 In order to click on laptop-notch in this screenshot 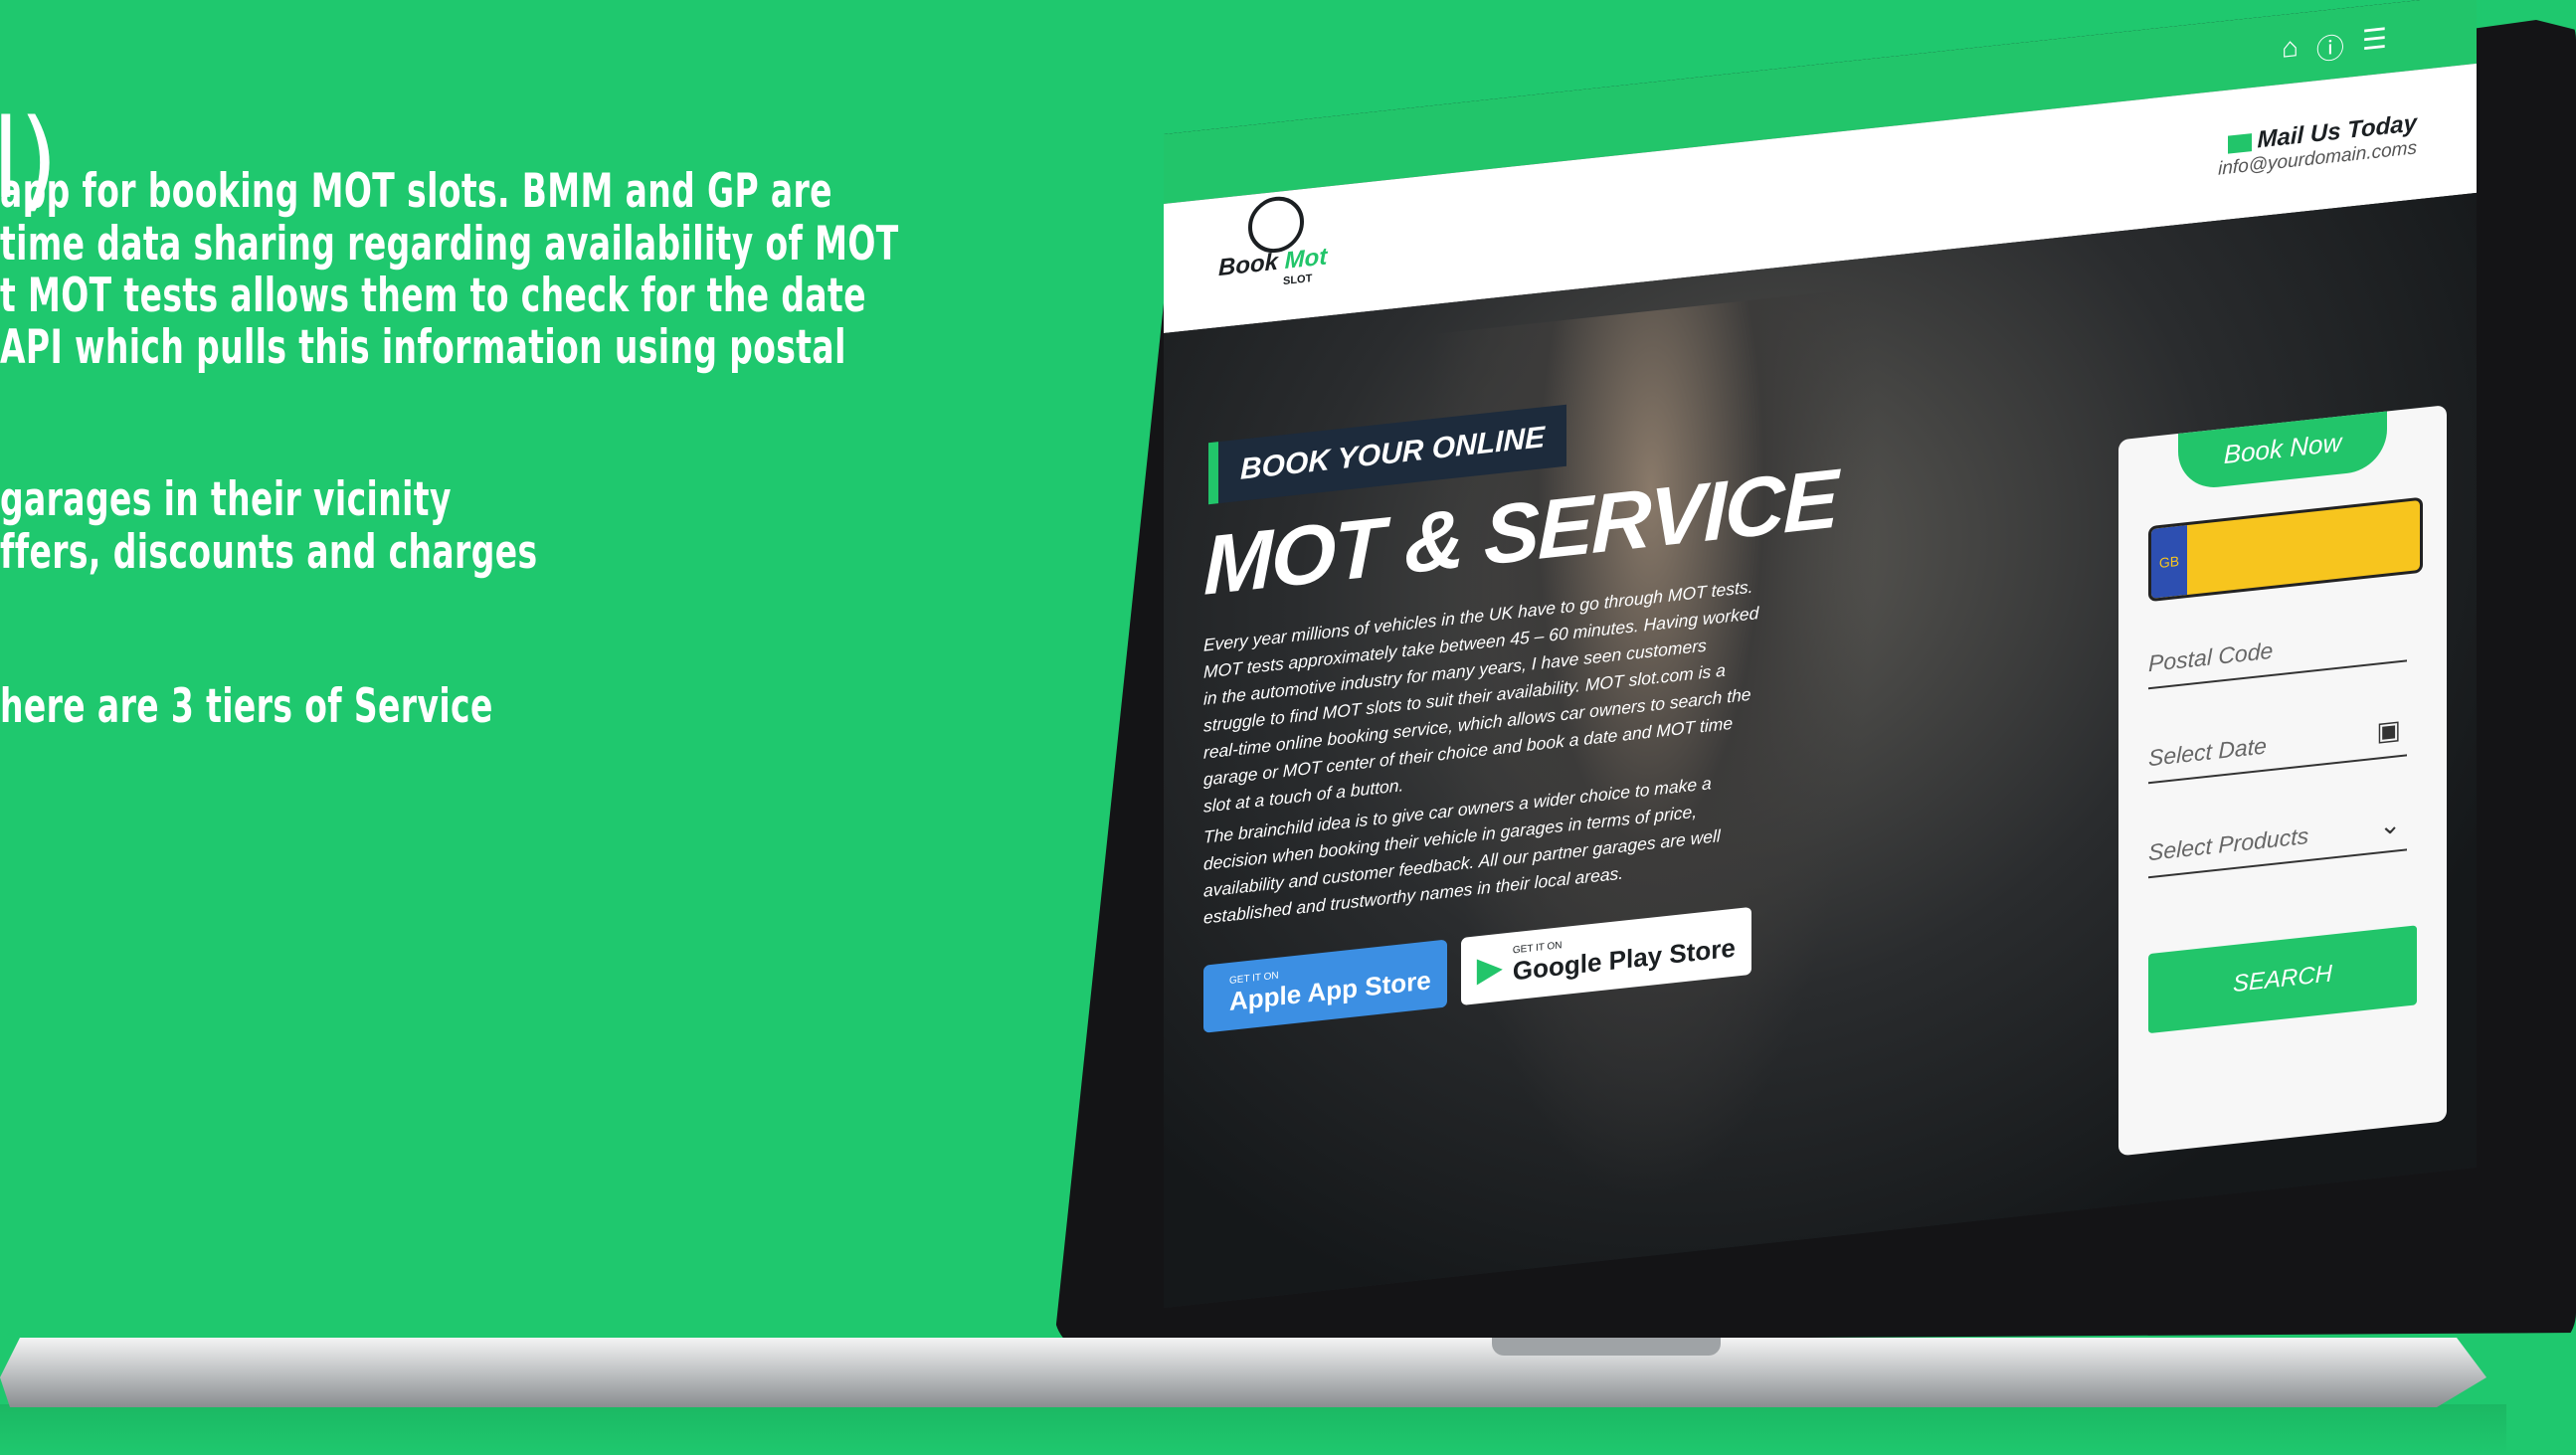, I will do `click(1606, 1347)`.